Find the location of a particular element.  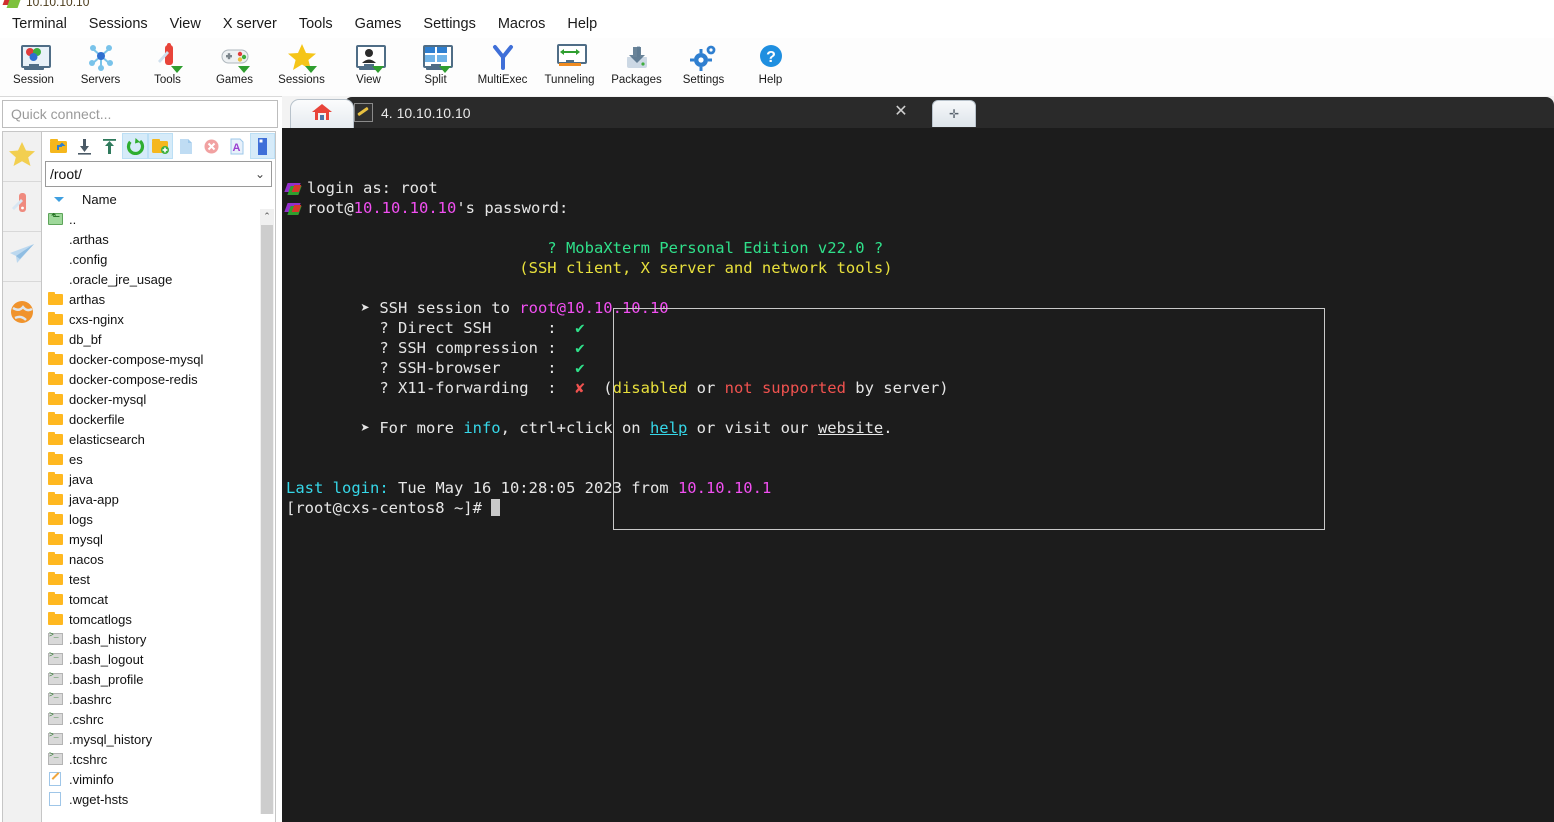

refresh-icon is located at coordinates (135, 146).